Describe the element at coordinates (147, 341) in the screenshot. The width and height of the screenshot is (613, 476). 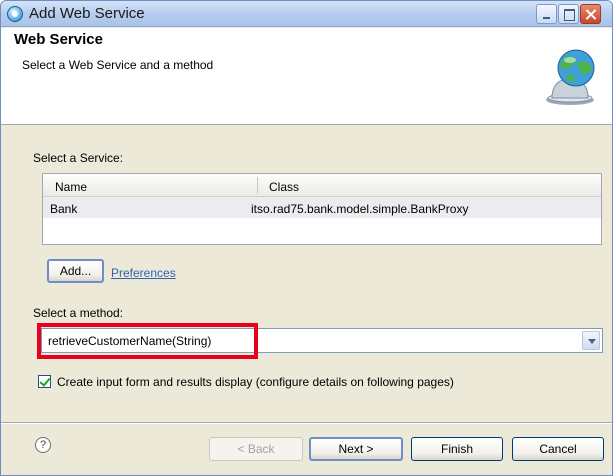
I see `highlight-annotation` at that location.